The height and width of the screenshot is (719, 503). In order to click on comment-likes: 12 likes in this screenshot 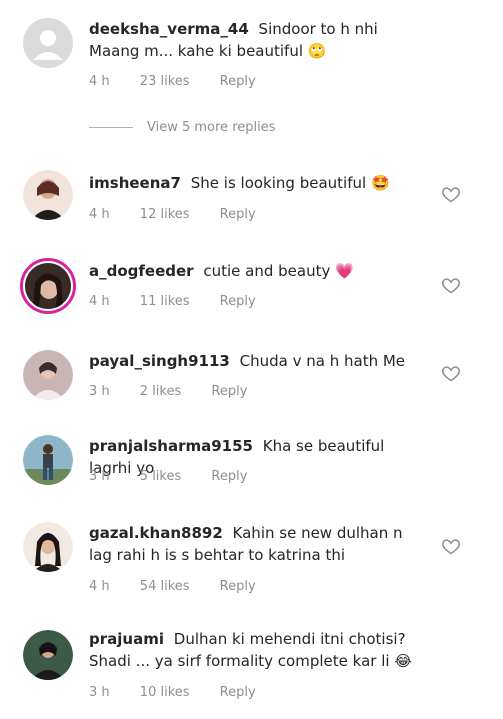, I will do `click(165, 214)`.